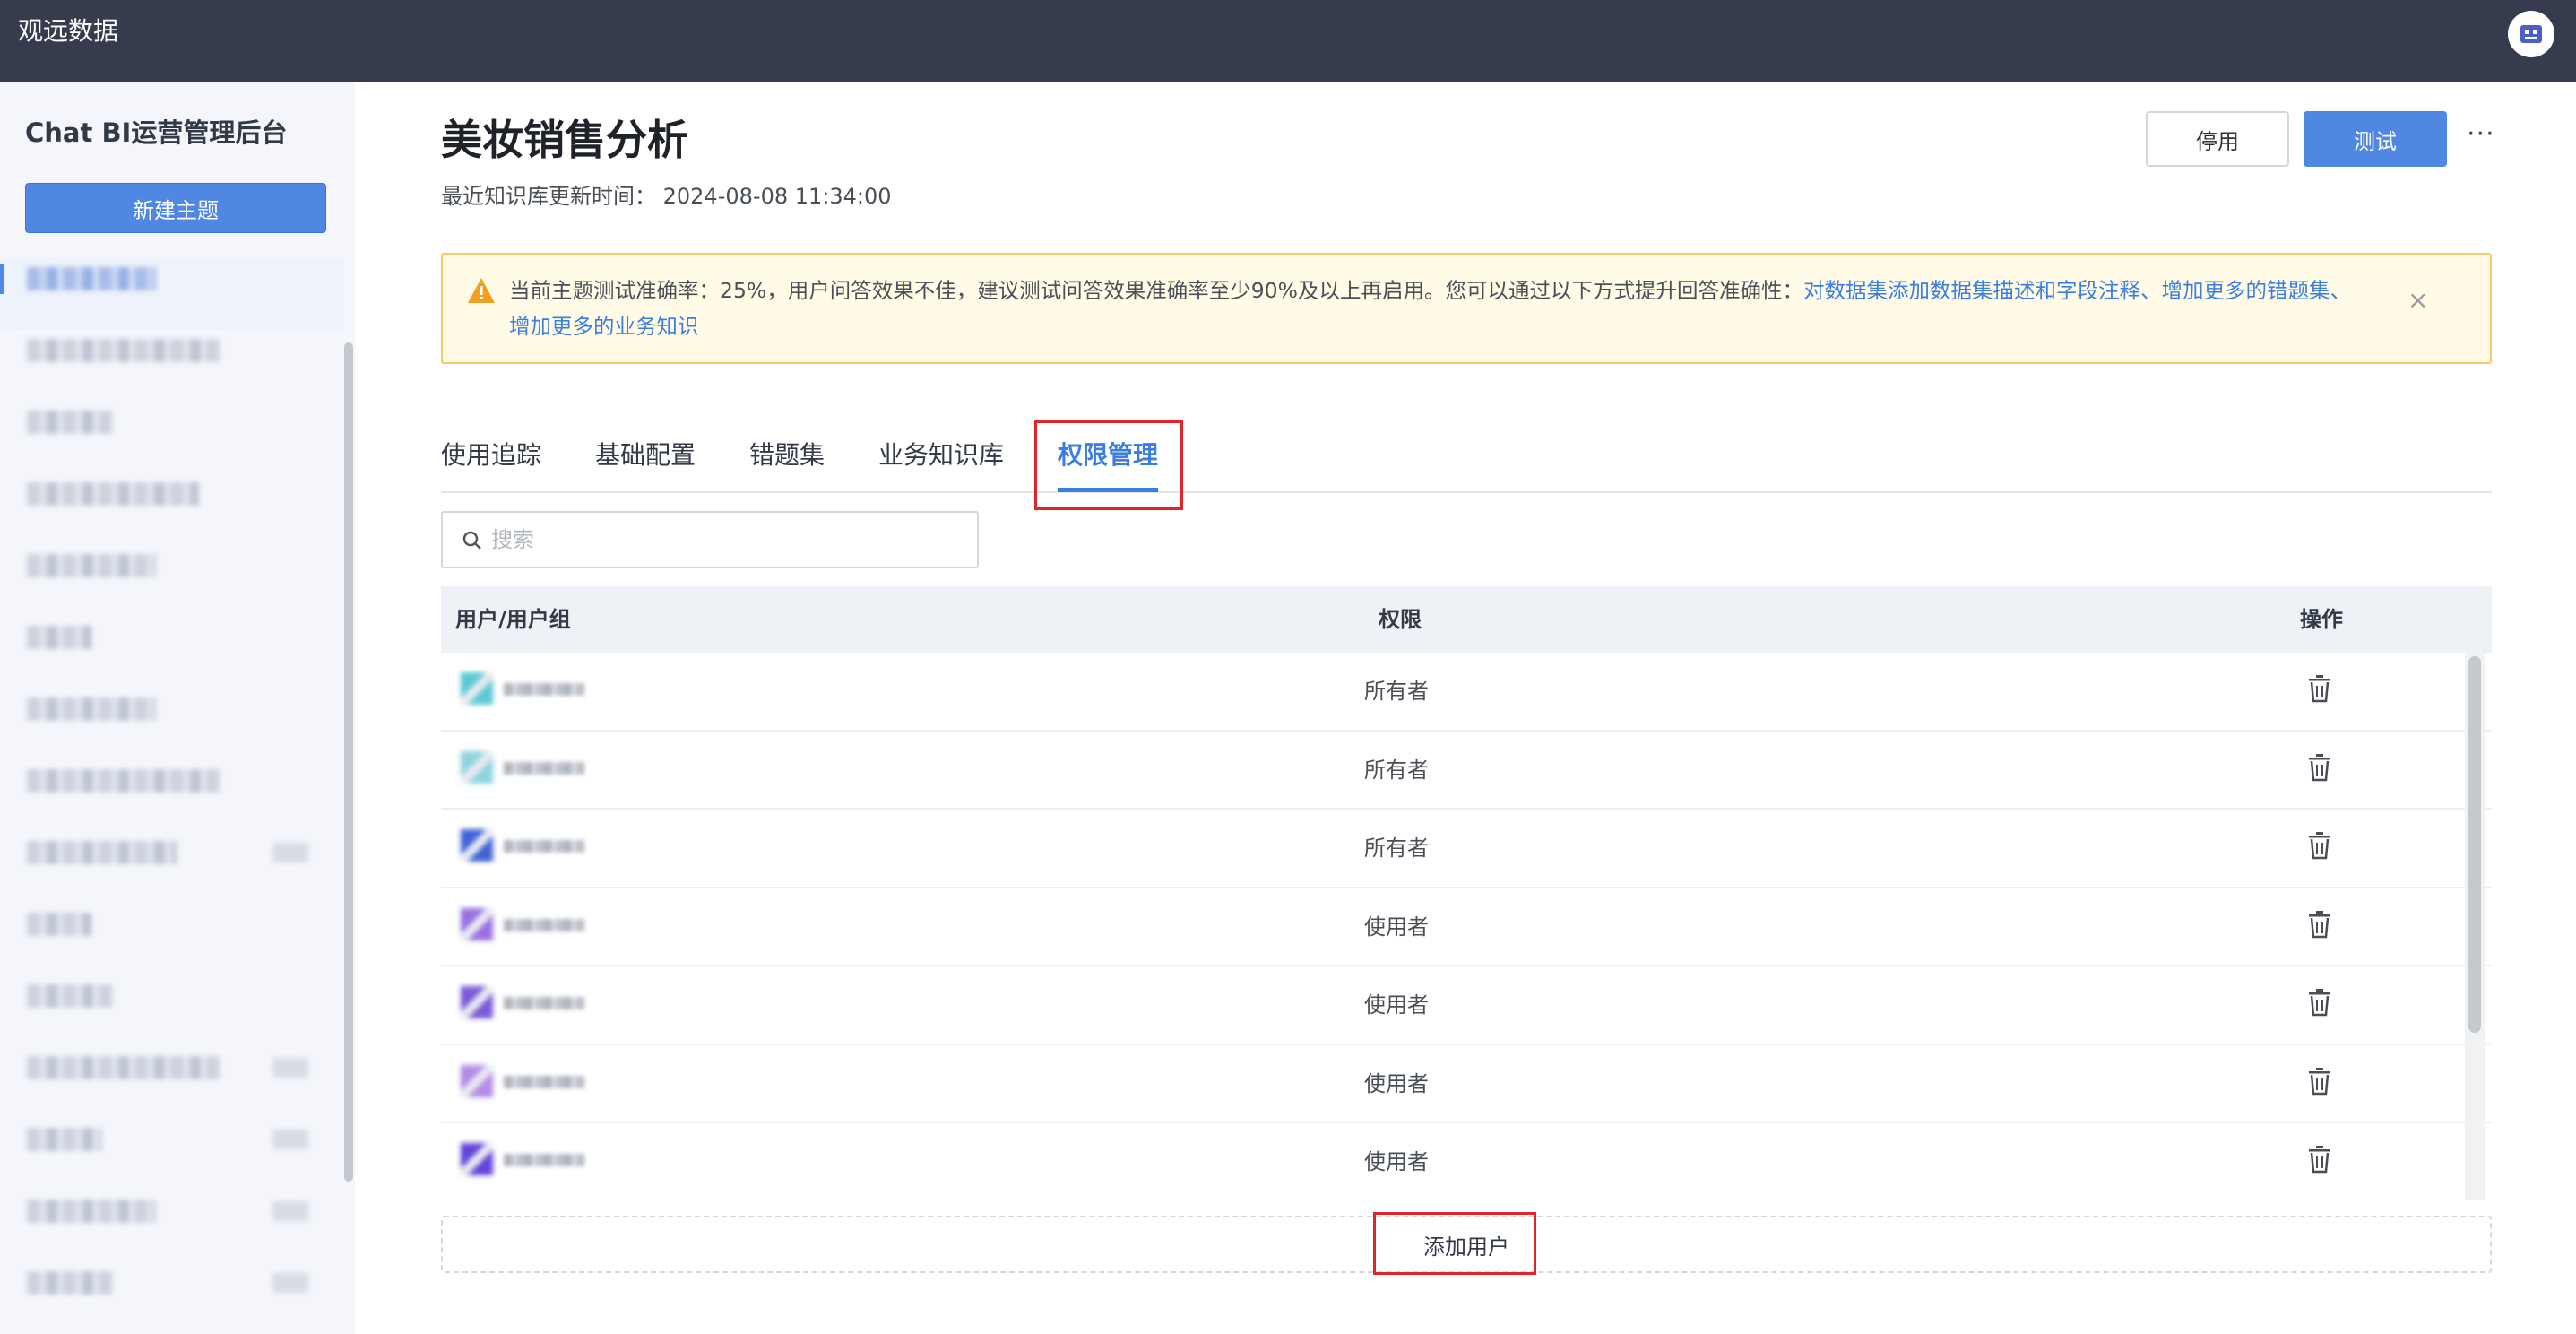  Describe the element at coordinates (1454, 1243) in the screenshot. I see `add-user-highlight-box` at that location.